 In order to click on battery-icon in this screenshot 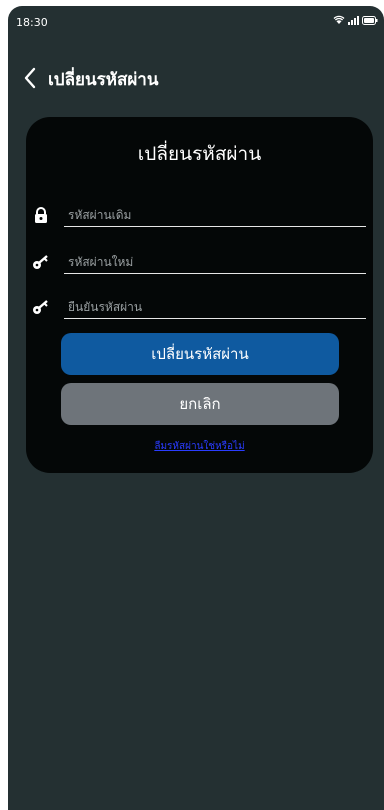, I will do `click(370, 20)`.